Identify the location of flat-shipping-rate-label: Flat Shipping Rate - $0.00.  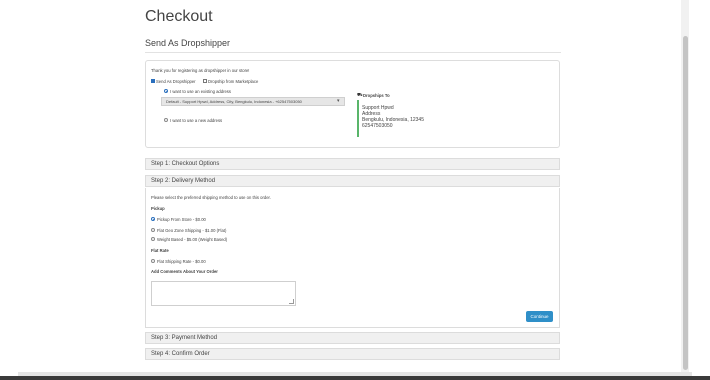
(181, 261).